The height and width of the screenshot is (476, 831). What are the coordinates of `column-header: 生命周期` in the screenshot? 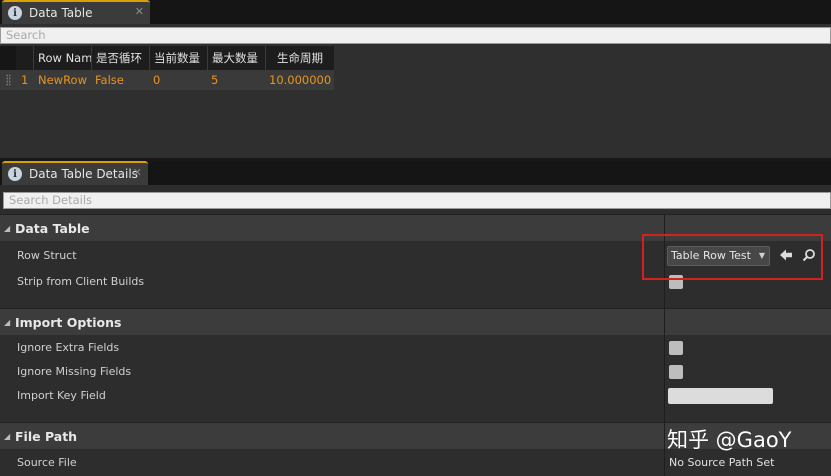 It's located at (299, 58).